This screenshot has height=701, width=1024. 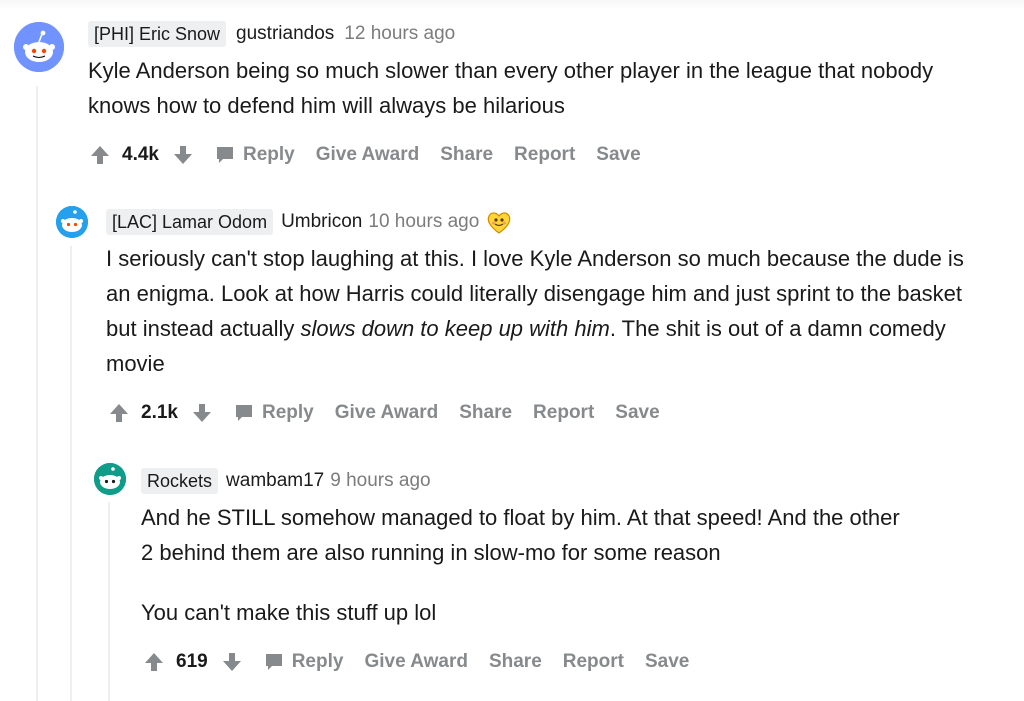 I want to click on comment-actions: 4.4k Reply Give Award Share Report Save, so click(x=375, y=155).